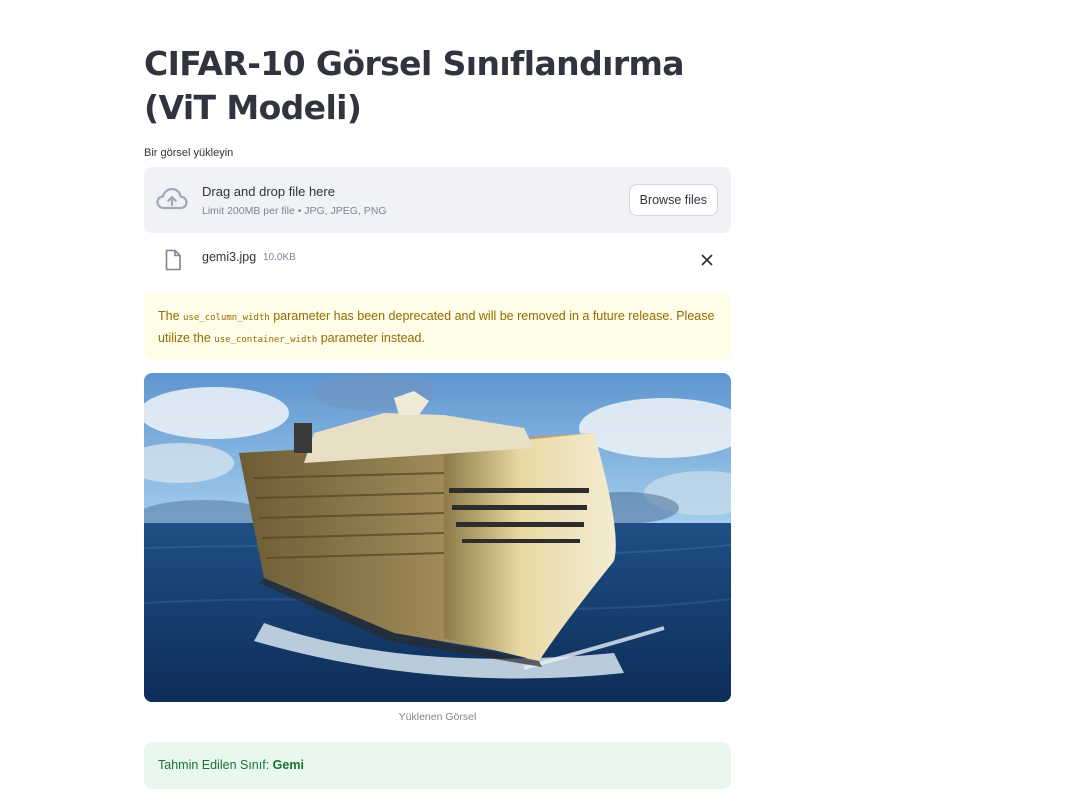 Image resolution: width=1090 pixels, height=806 pixels. Describe the element at coordinates (288, 765) in the screenshot. I see `prediction-value: Gemi` at that location.